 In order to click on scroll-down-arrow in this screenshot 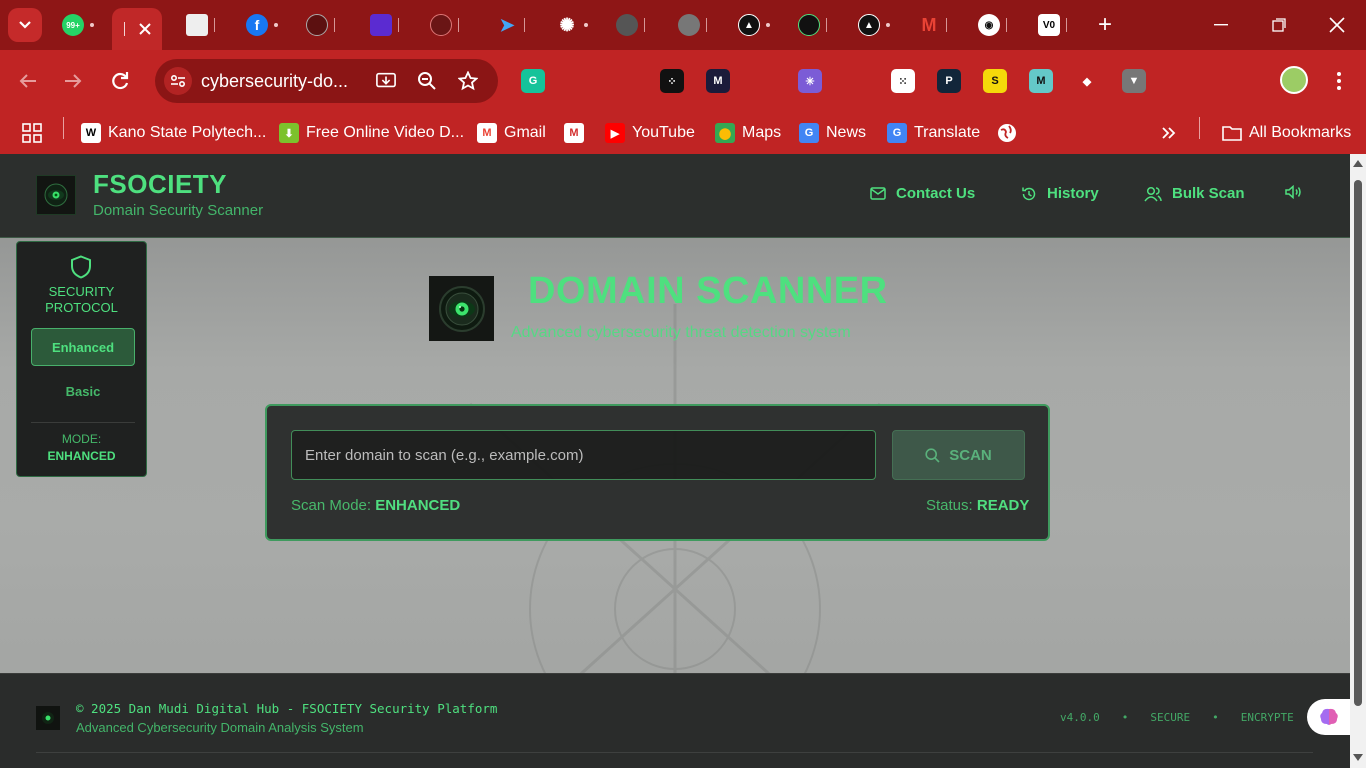, I will do `click(1358, 757)`.